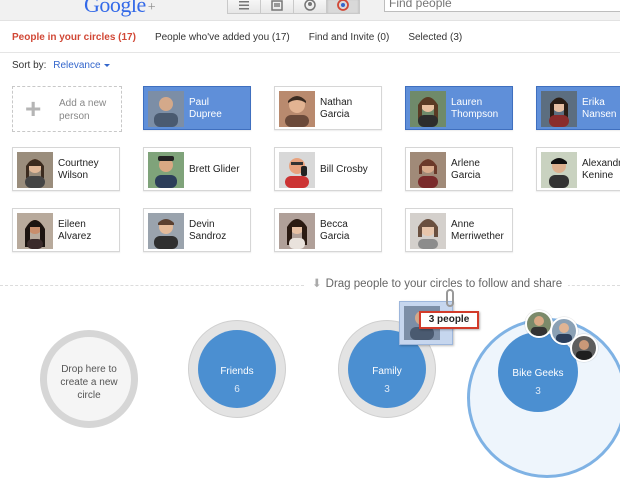 This screenshot has height=478, width=620. What do you see at coordinates (208, 230) in the screenshot?
I see `person-name: Devin Sandroz` at bounding box center [208, 230].